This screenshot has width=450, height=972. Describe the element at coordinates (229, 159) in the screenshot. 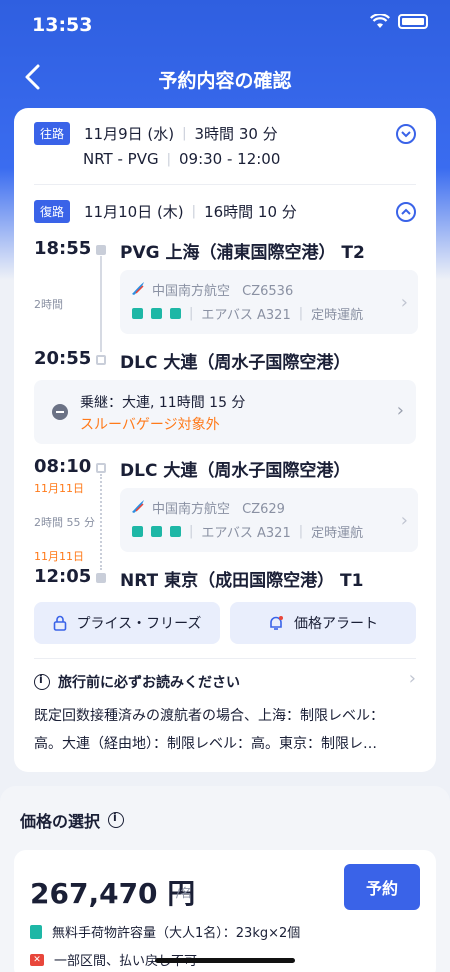

I see `outbound-times: 09:30 - 12:00` at that location.